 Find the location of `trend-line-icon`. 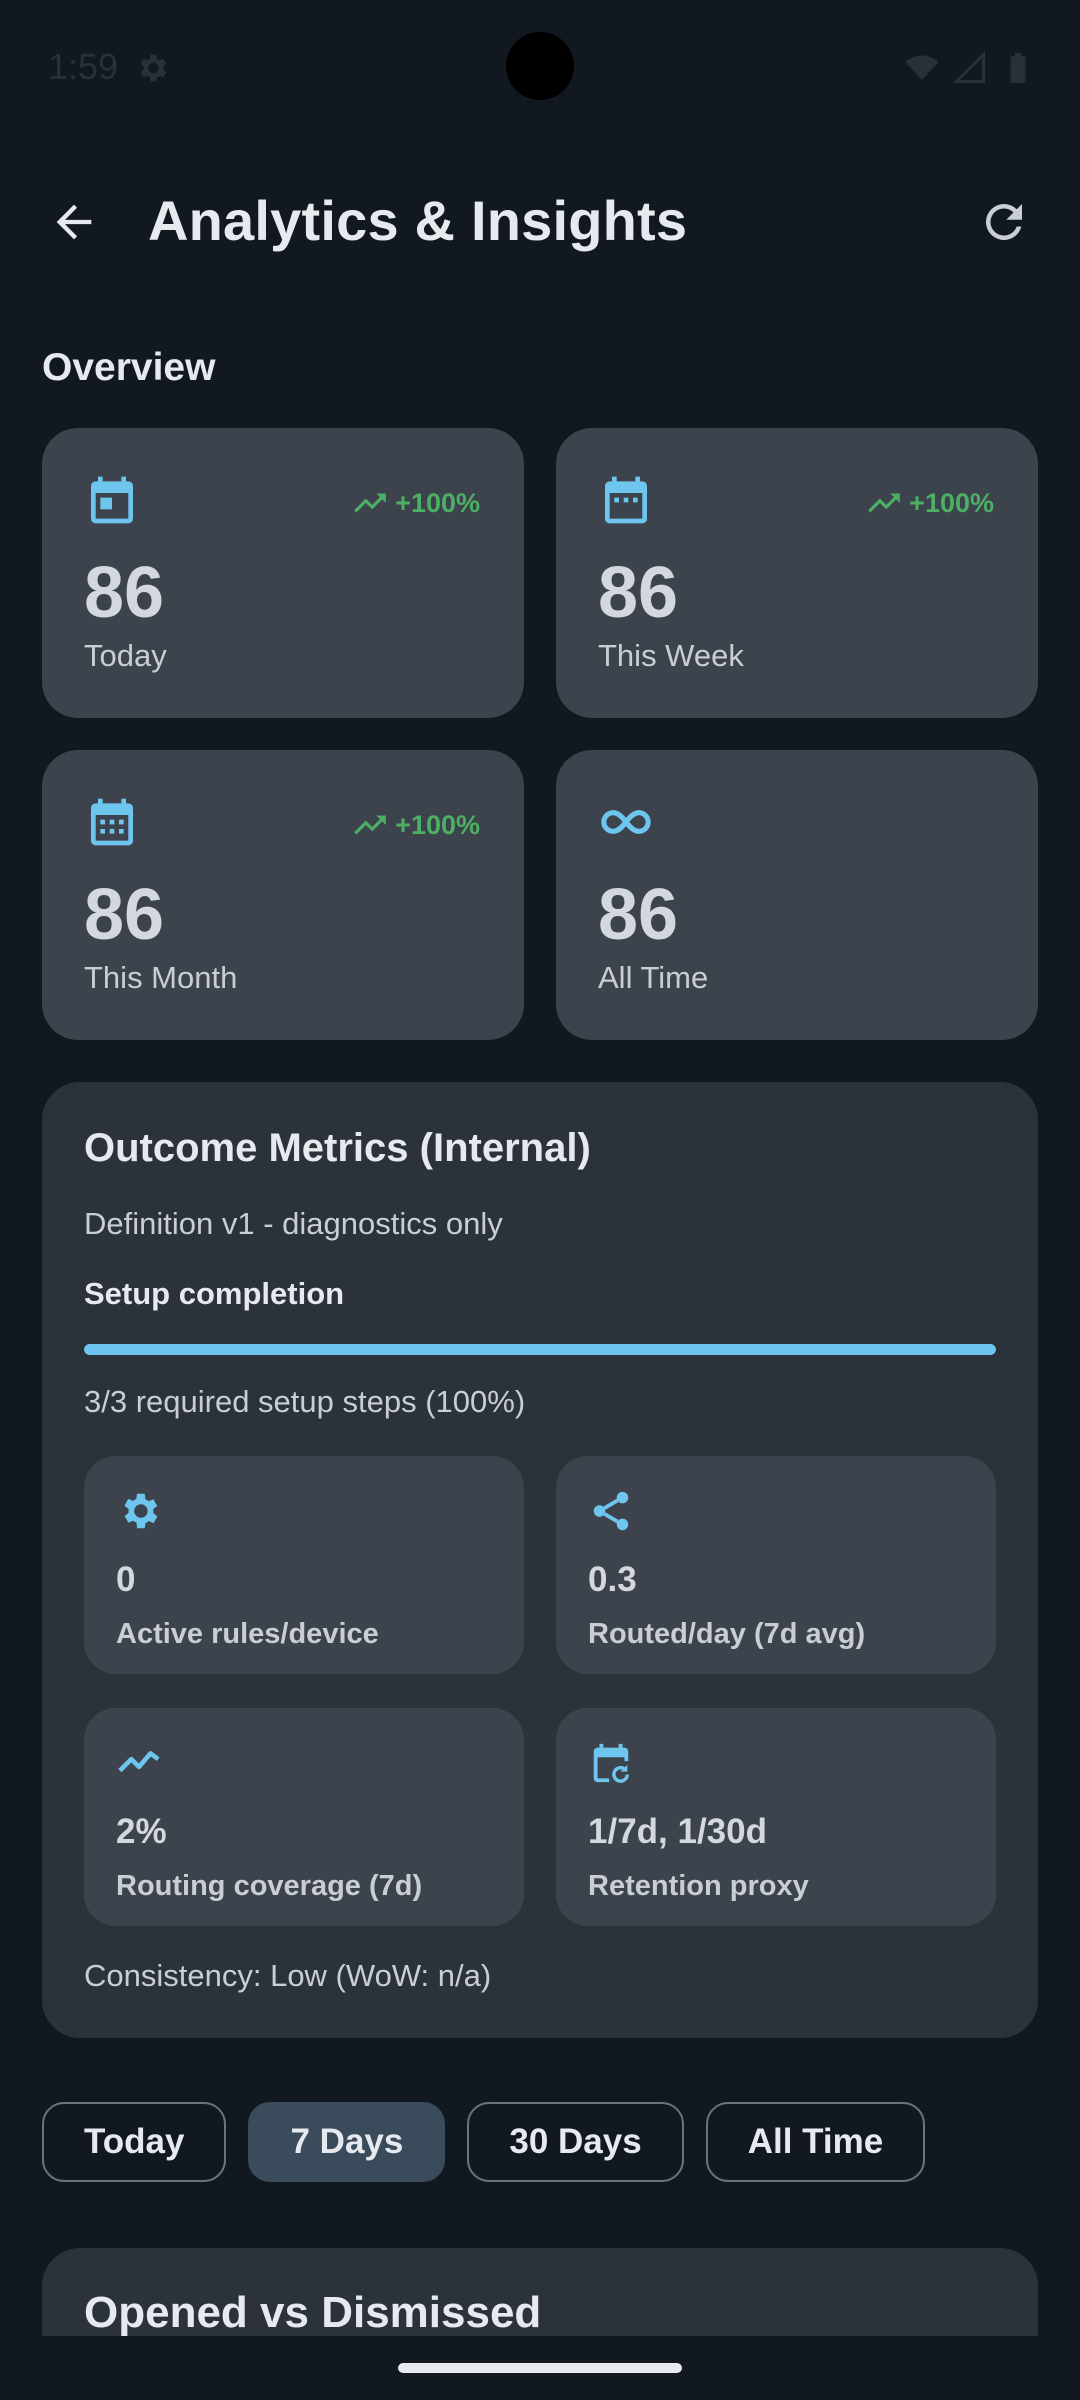

trend-line-icon is located at coordinates (139, 1762).